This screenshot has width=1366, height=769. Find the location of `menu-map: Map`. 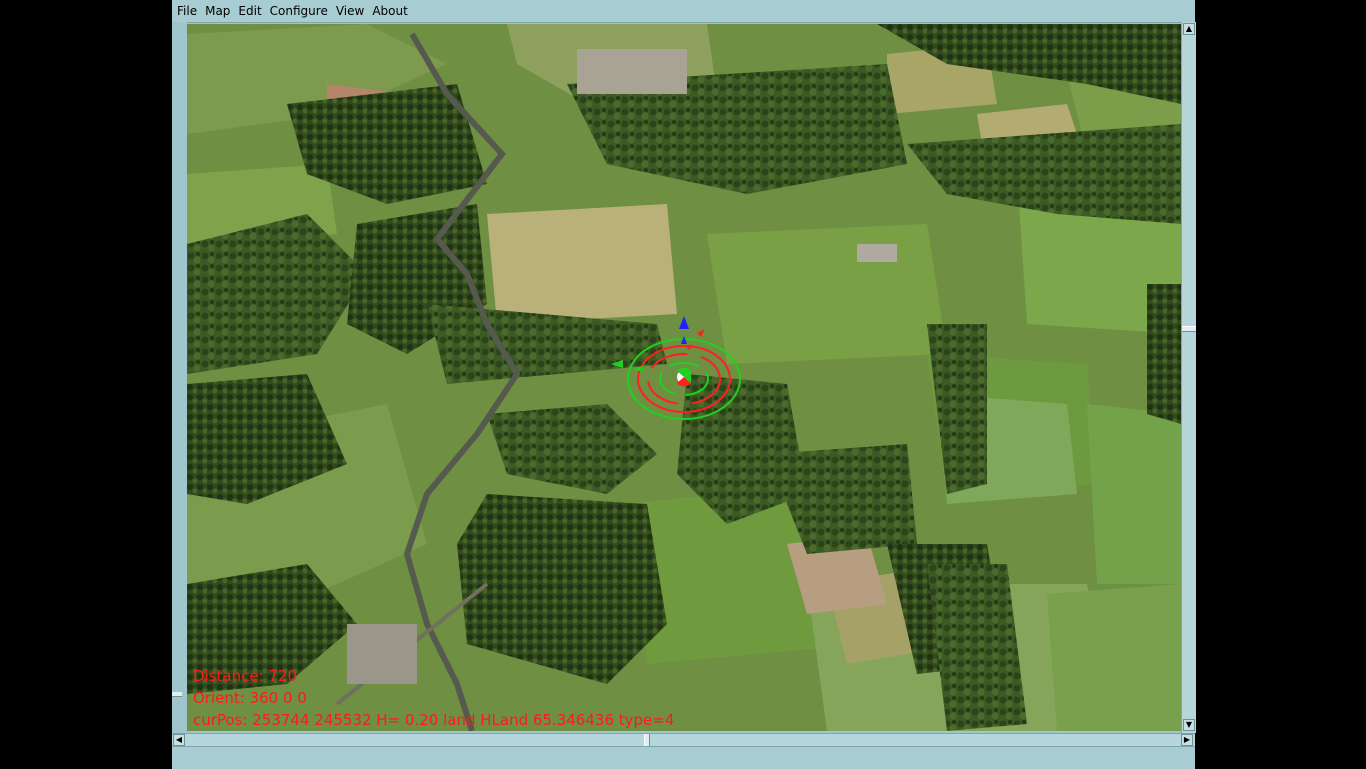

menu-map: Map is located at coordinates (217, 11).